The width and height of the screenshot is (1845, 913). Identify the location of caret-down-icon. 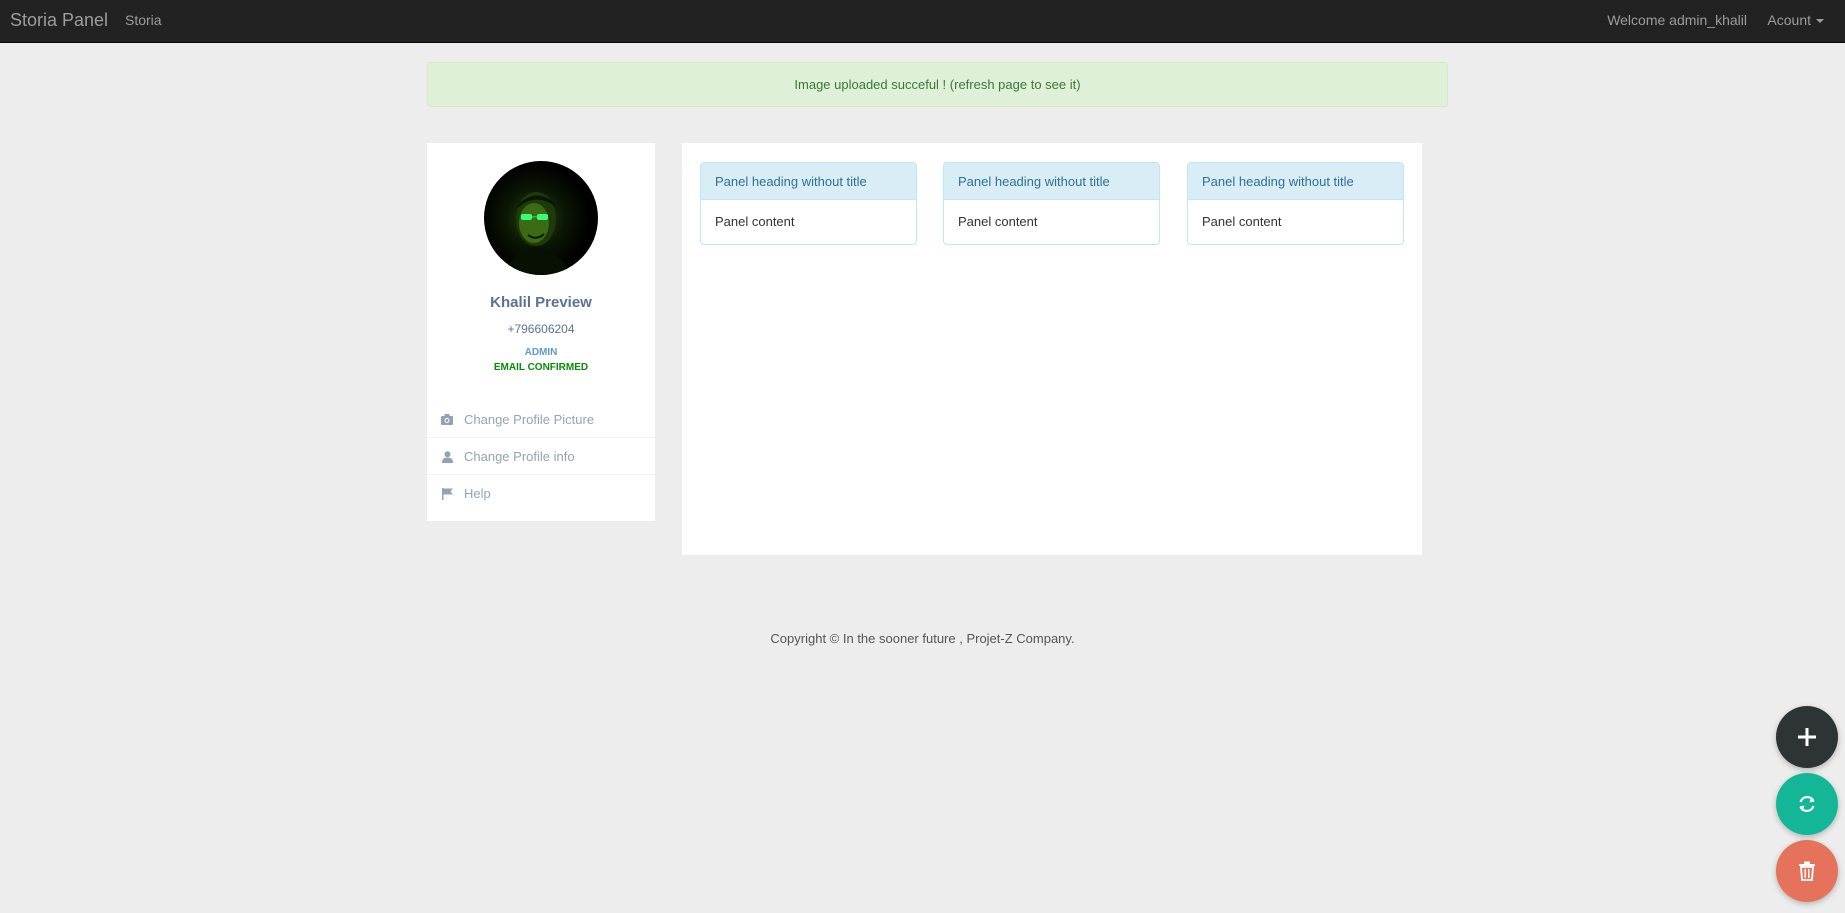
(1820, 21).